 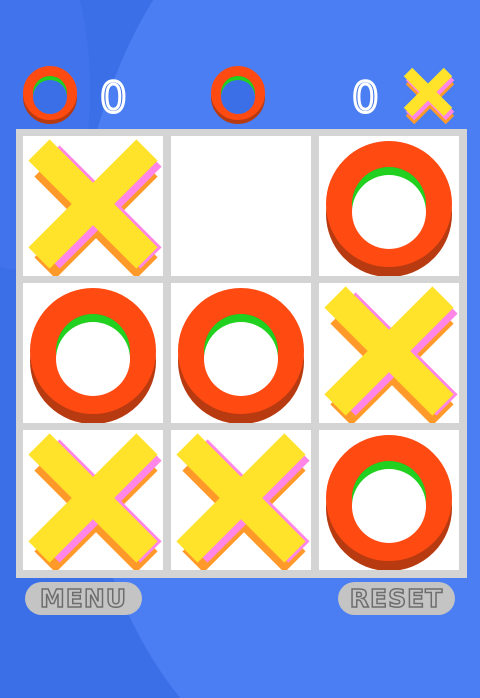 I want to click on turn-indicator-o-icon, so click(x=238, y=98).